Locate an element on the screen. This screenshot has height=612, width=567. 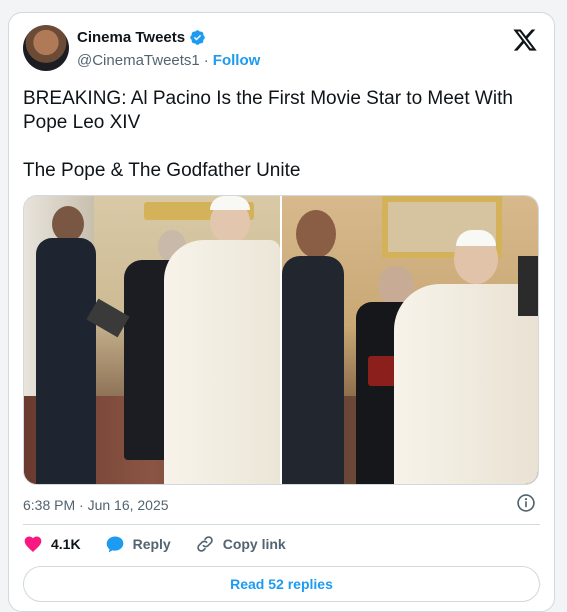
author-name-row: Cinema Tweets is located at coordinates (141, 37).